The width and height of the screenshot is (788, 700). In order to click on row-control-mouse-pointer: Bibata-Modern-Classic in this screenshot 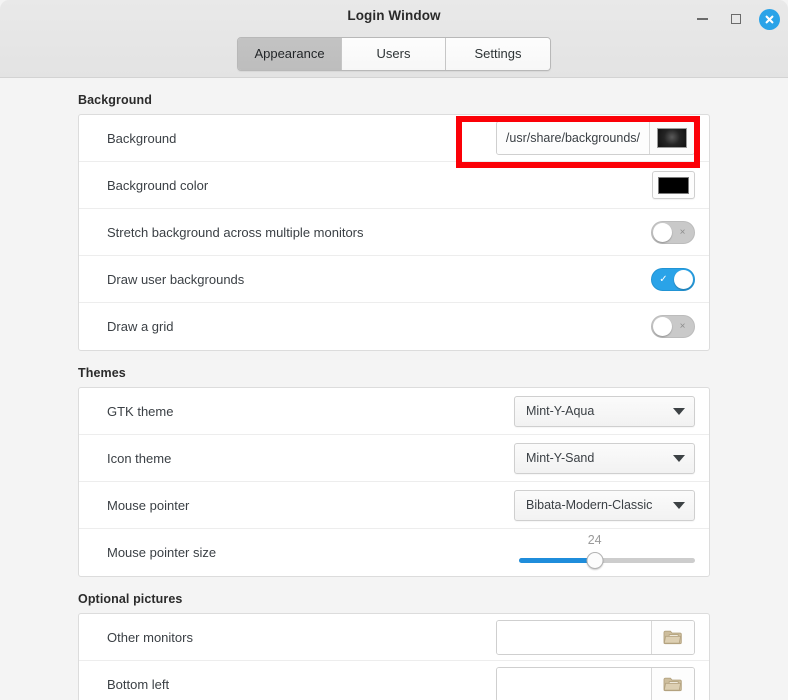, I will do `click(604, 505)`.